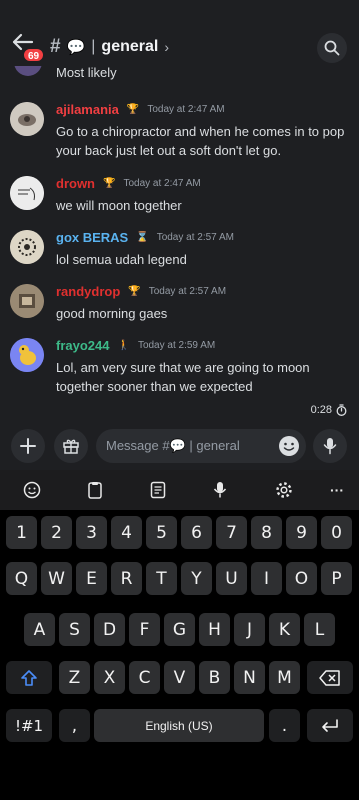 Image resolution: width=359 pixels, height=800 pixels. I want to click on message-composer: Message #💬 | general, so click(179, 447).